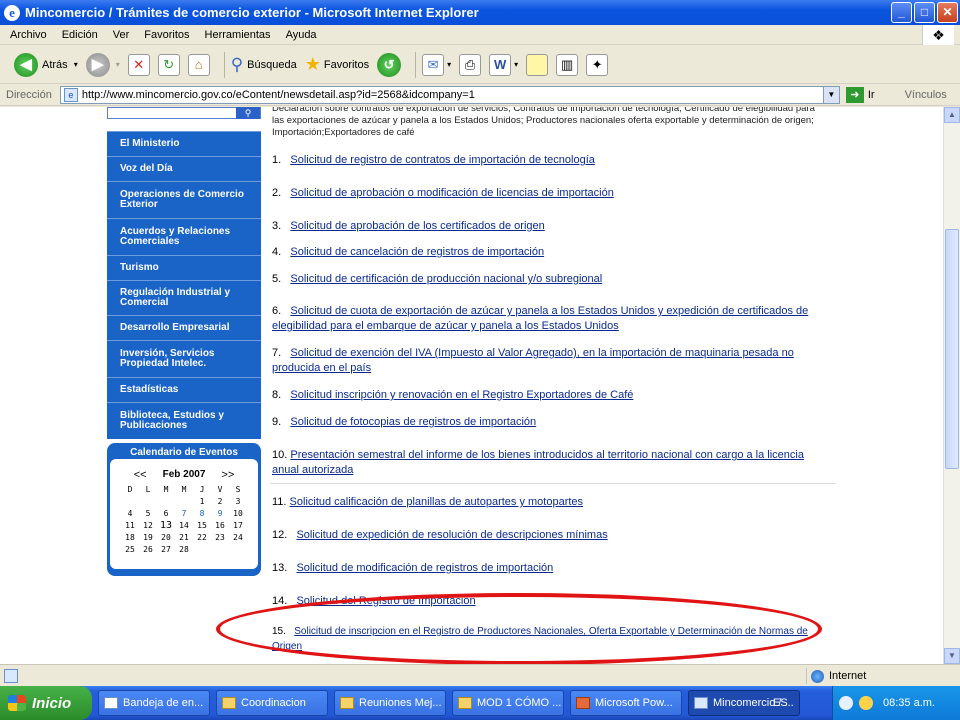  Describe the element at coordinates (337, 64) in the screenshot. I see `favorites-button: ★ Favoritos` at that location.